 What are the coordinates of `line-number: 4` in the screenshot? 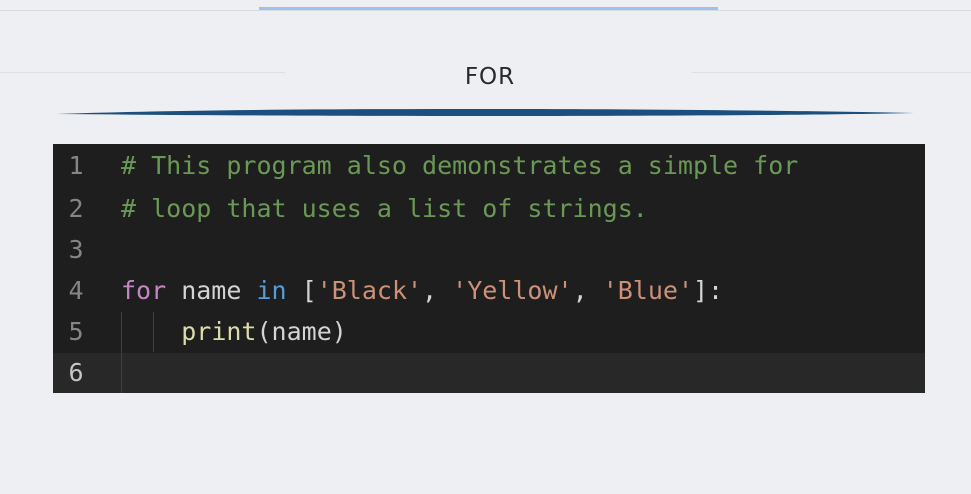 It's located at (76, 290).